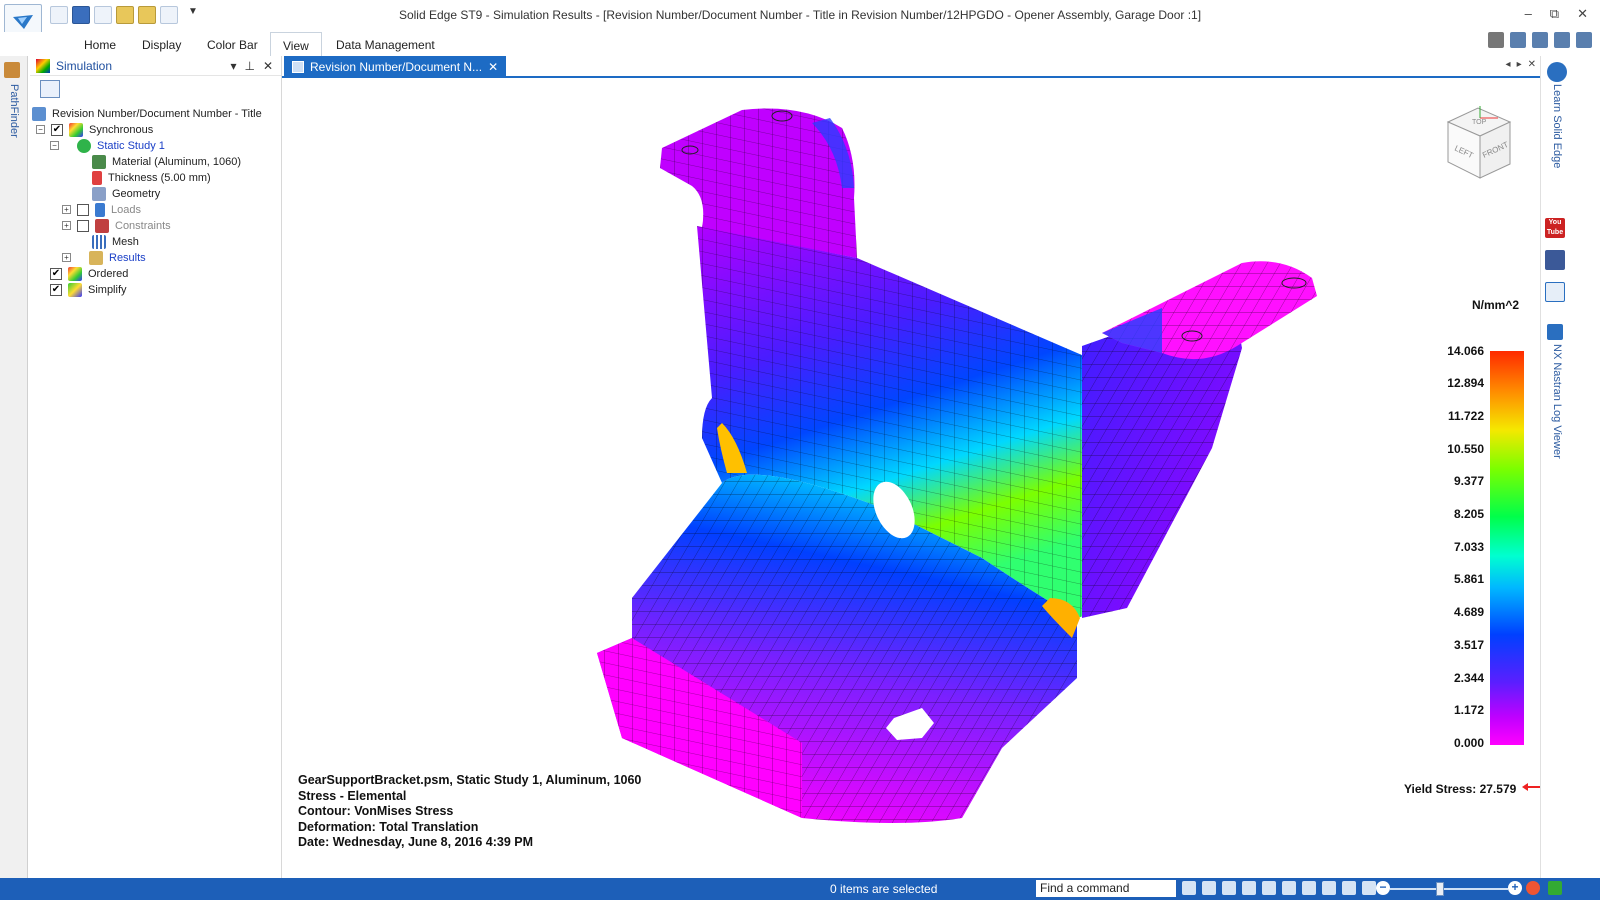  Describe the element at coordinates (1468, 547) in the screenshot. I see `legend-tick: 7.033` at that location.